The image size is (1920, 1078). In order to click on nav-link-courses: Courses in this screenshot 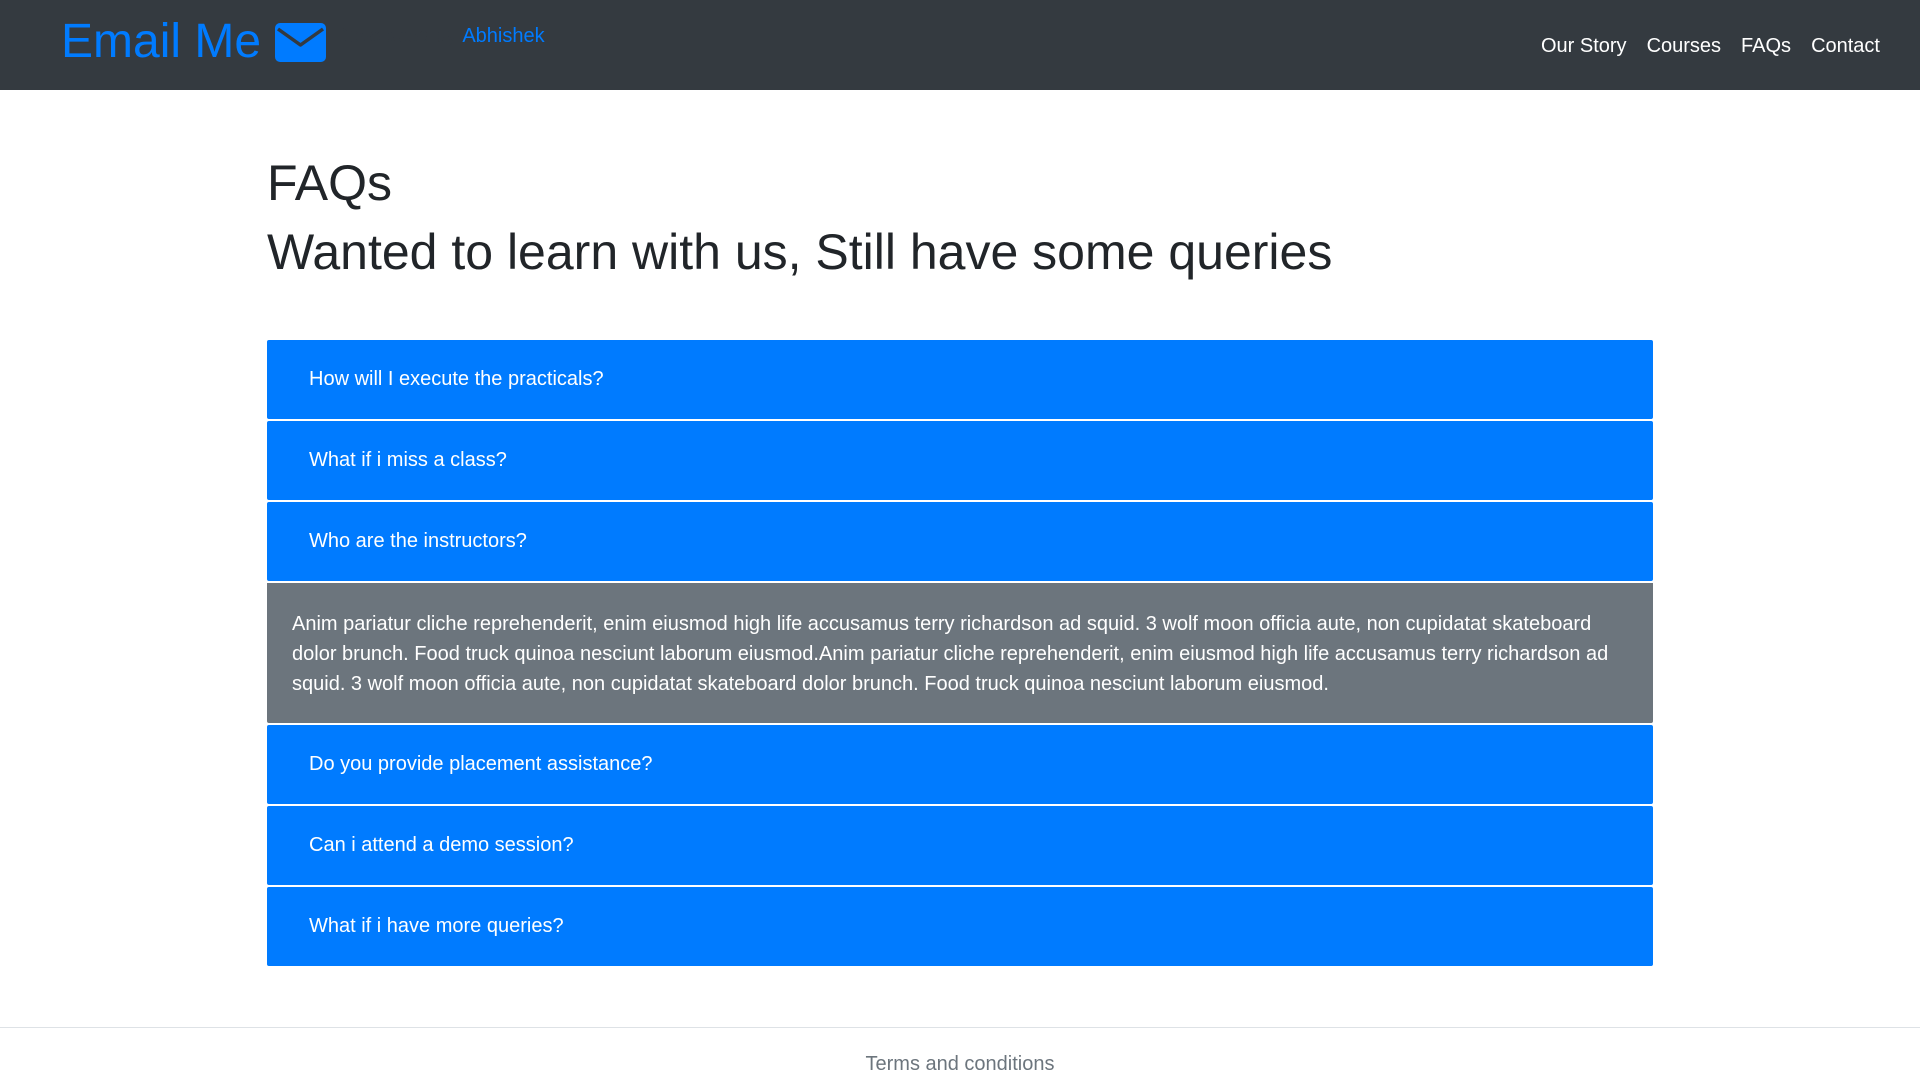, I will do `click(1684, 46)`.